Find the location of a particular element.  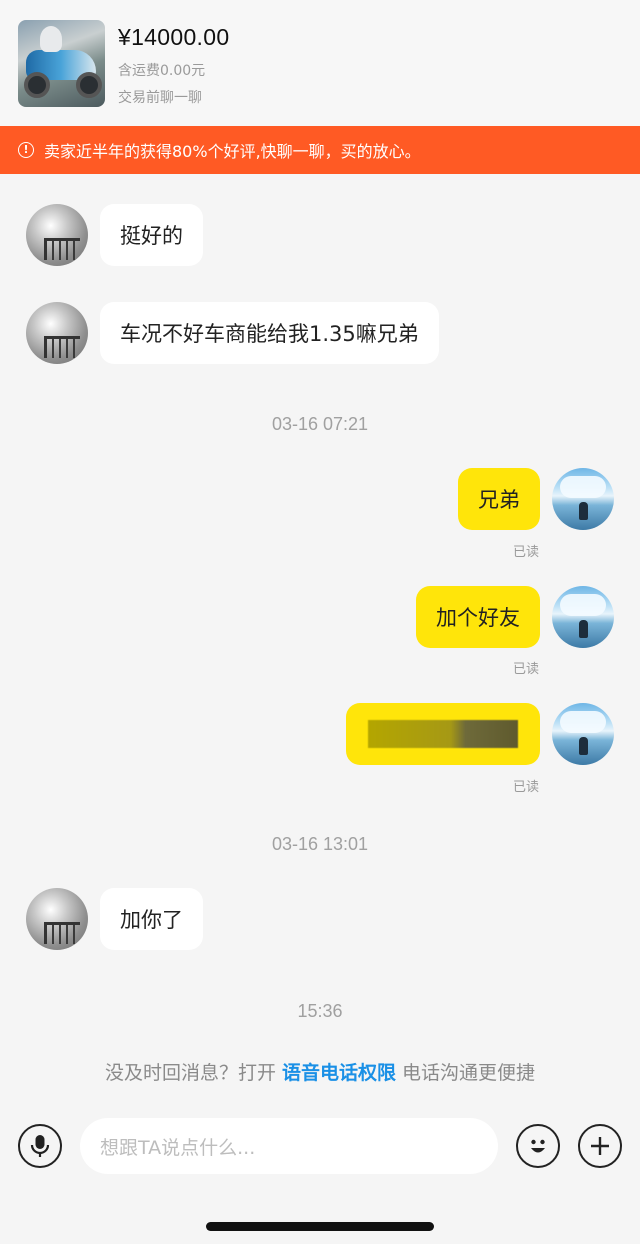

seller-rating-banner: ! 卖家近半年的获得80%个好评,快聊一聊，买的放心。 is located at coordinates (320, 150).